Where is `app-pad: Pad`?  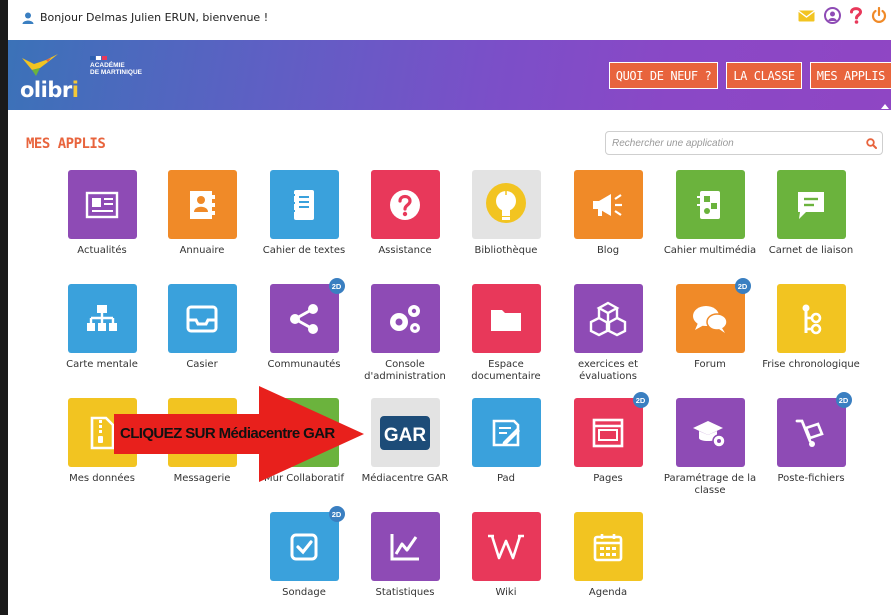
app-pad: Pad is located at coordinates (506, 441).